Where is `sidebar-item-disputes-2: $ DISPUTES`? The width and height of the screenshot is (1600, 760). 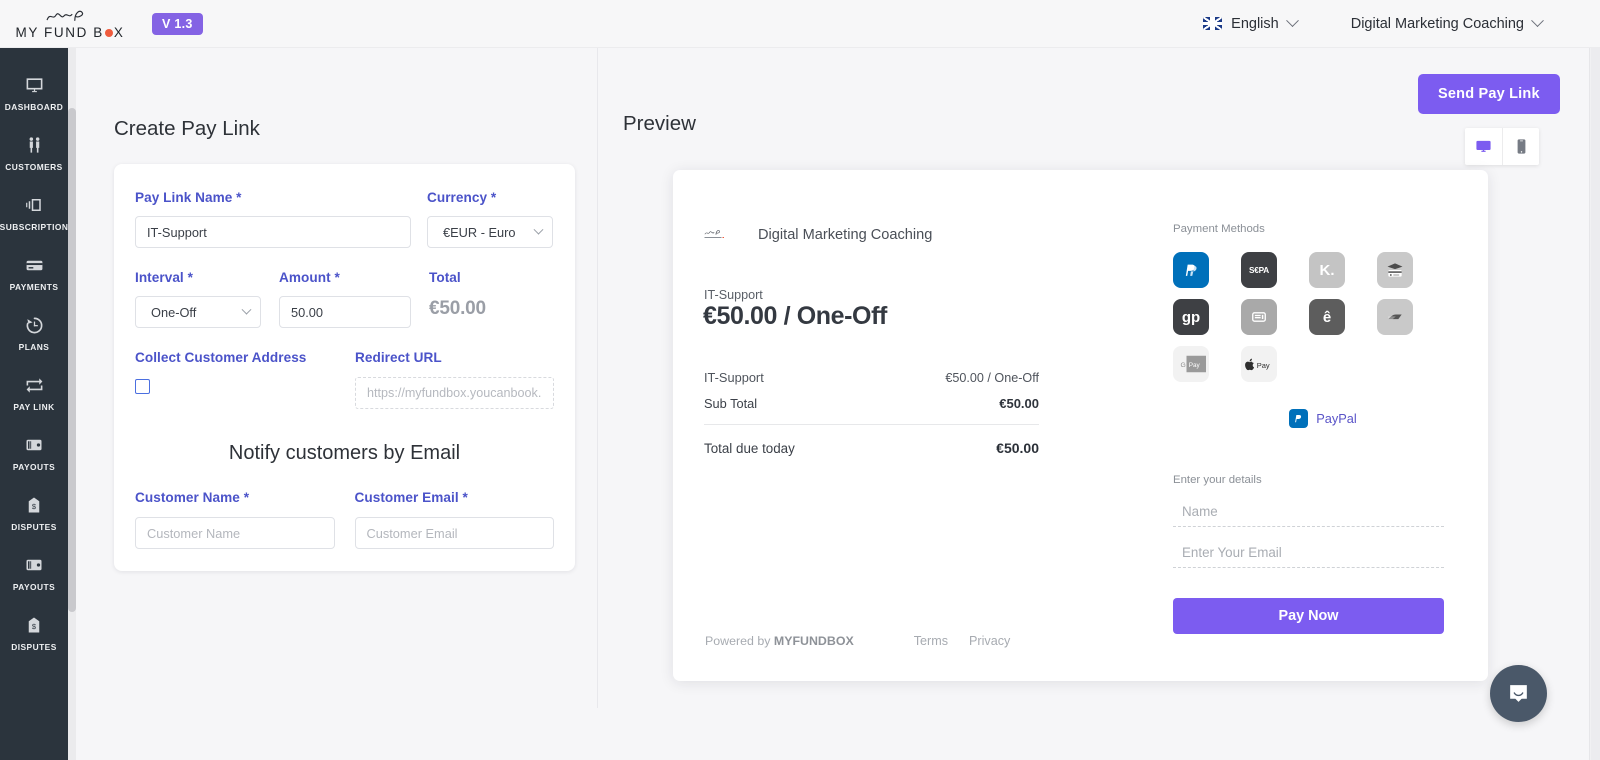
sidebar-item-disputes-2: $ DISPUTES is located at coordinates (34, 634).